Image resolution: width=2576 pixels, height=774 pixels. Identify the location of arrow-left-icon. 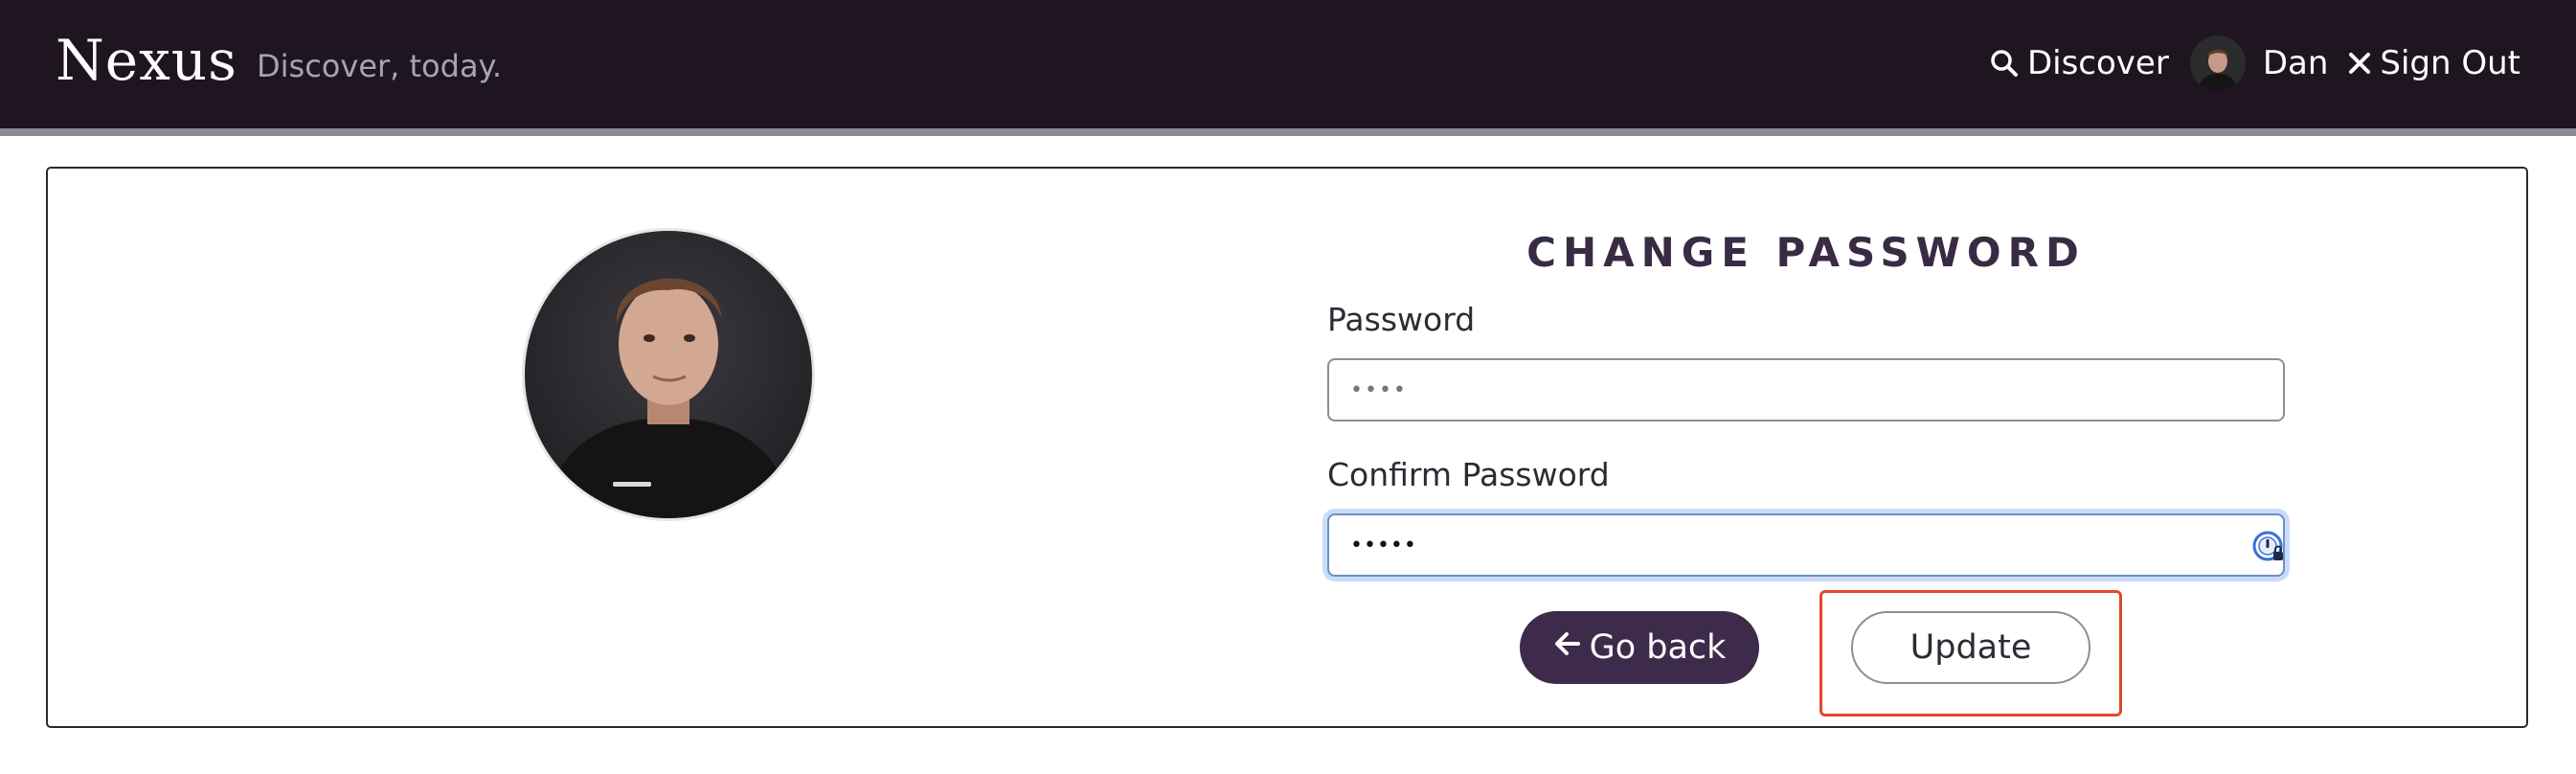
(1567, 647).